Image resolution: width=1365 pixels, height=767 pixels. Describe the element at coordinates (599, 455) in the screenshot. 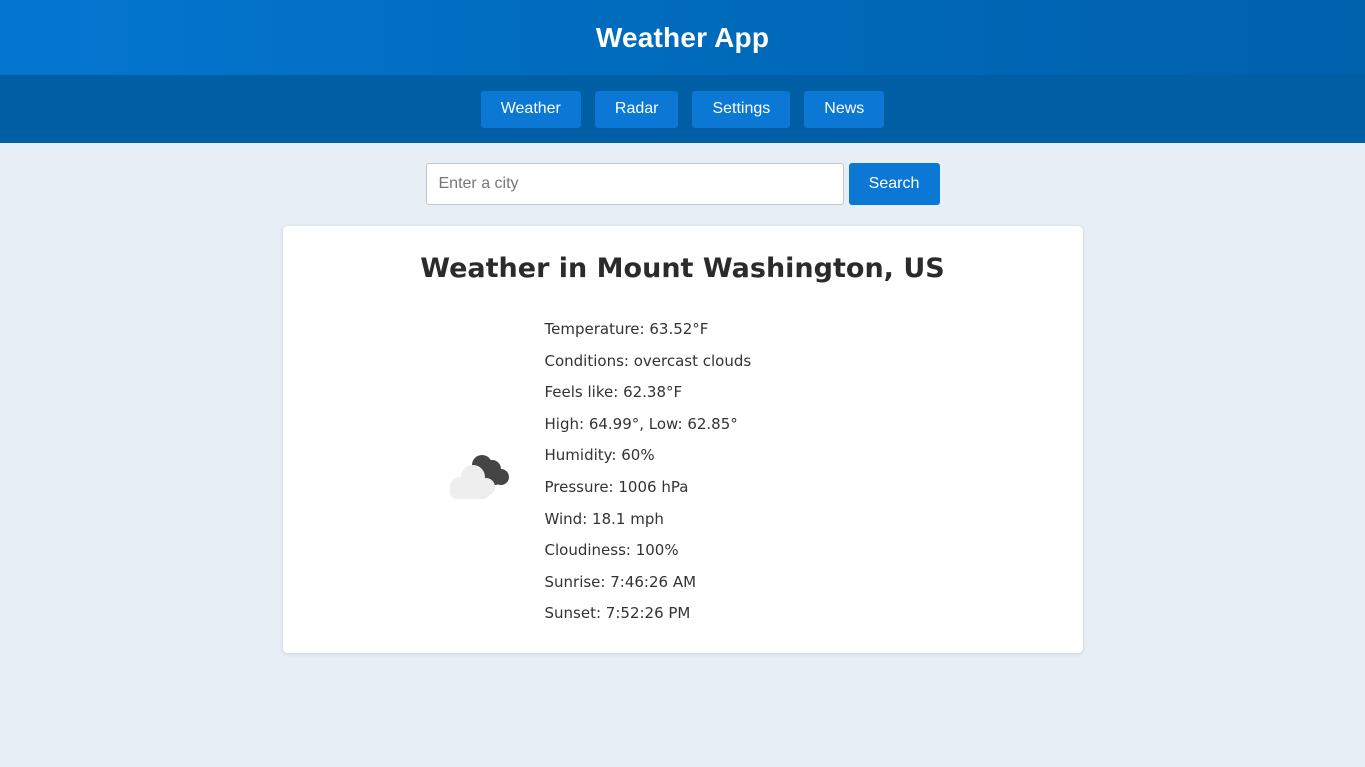

I see `detail-humidity: Humidity: 60%` at that location.